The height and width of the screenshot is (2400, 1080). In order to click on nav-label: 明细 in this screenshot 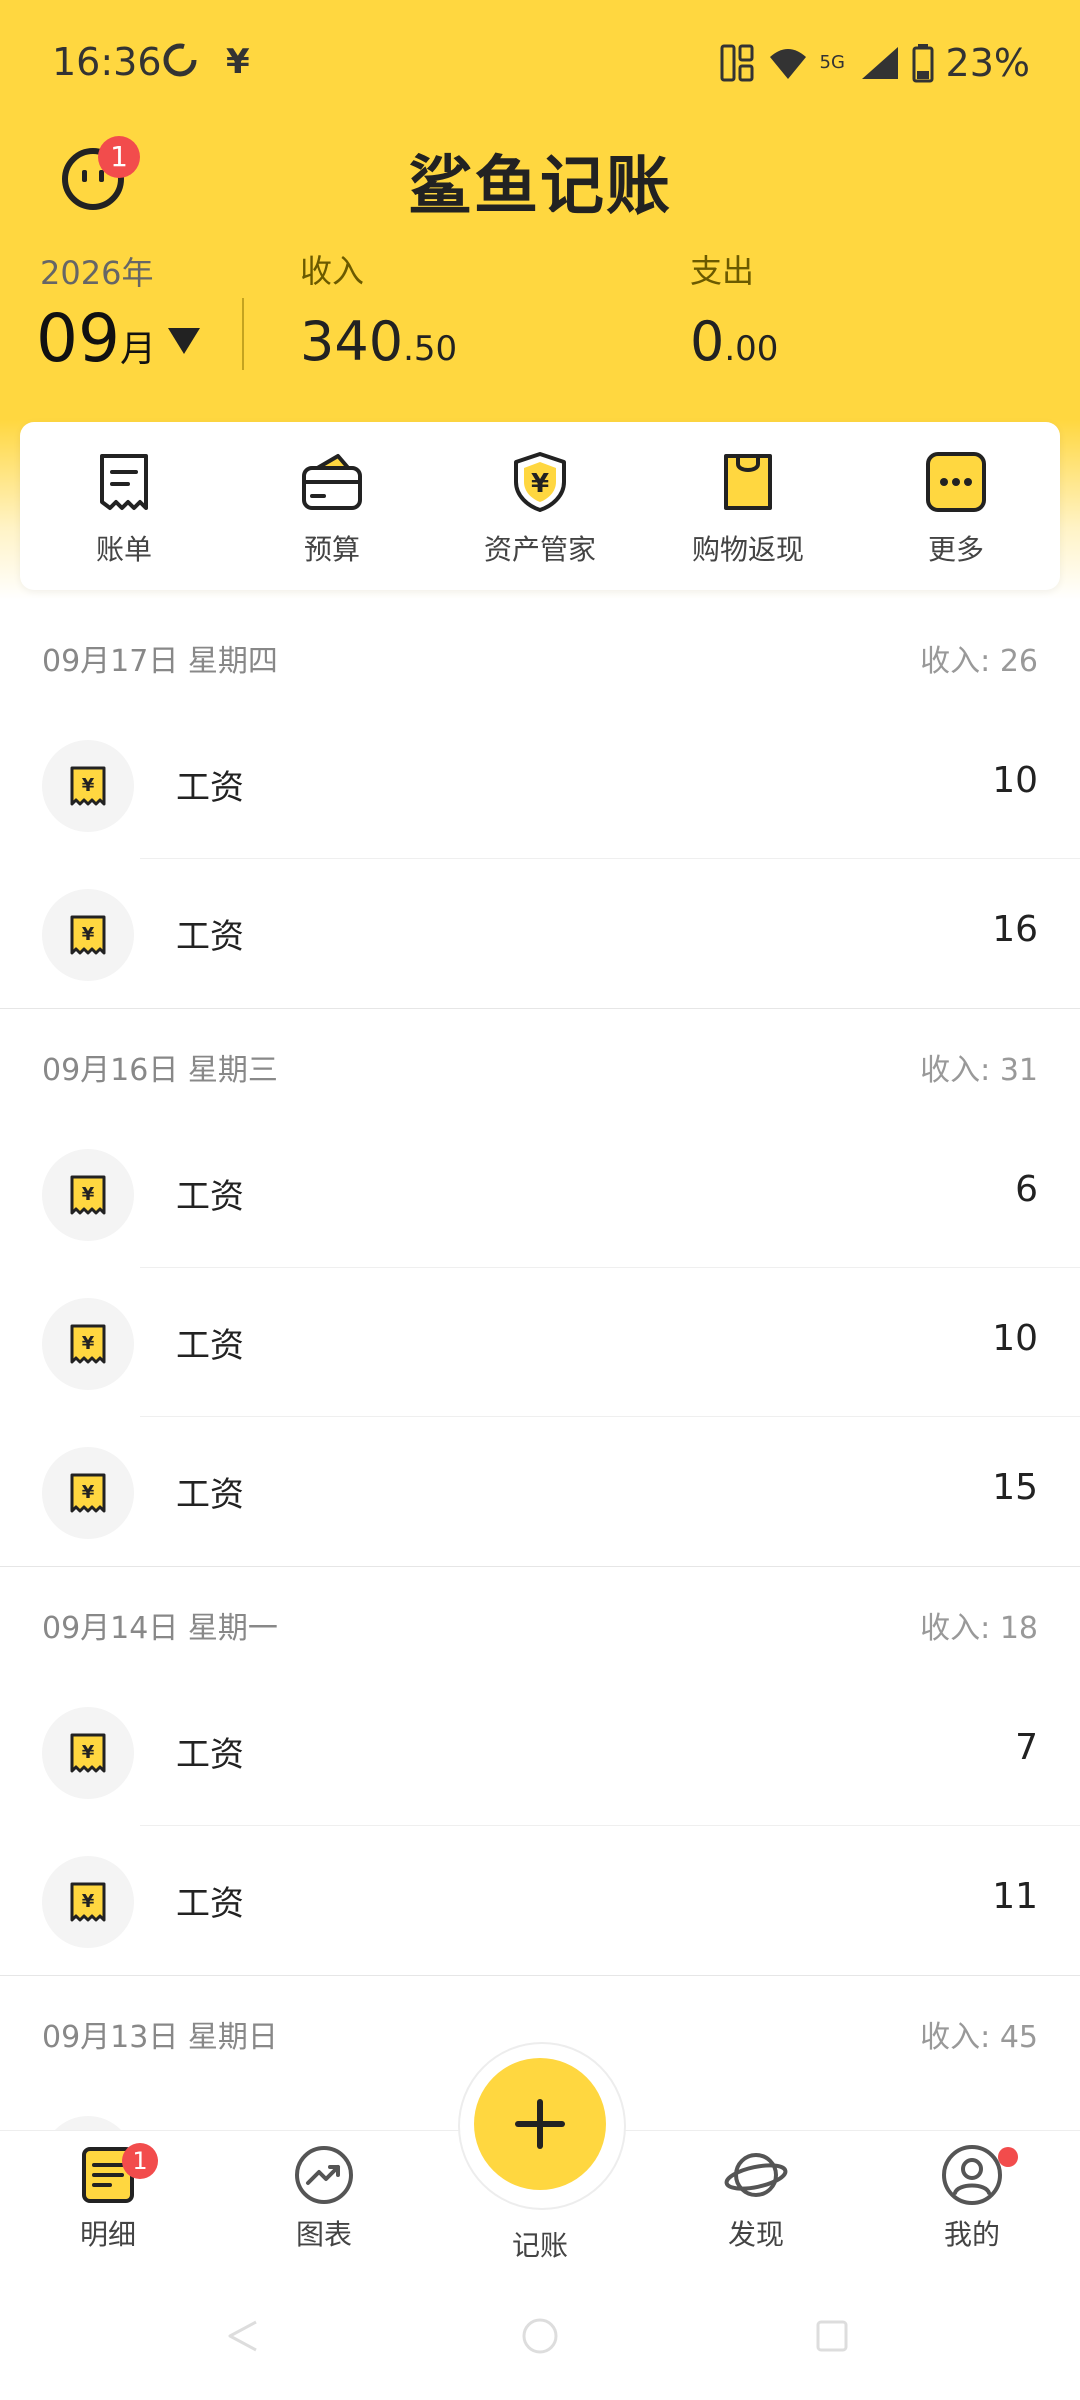, I will do `click(107, 2234)`.